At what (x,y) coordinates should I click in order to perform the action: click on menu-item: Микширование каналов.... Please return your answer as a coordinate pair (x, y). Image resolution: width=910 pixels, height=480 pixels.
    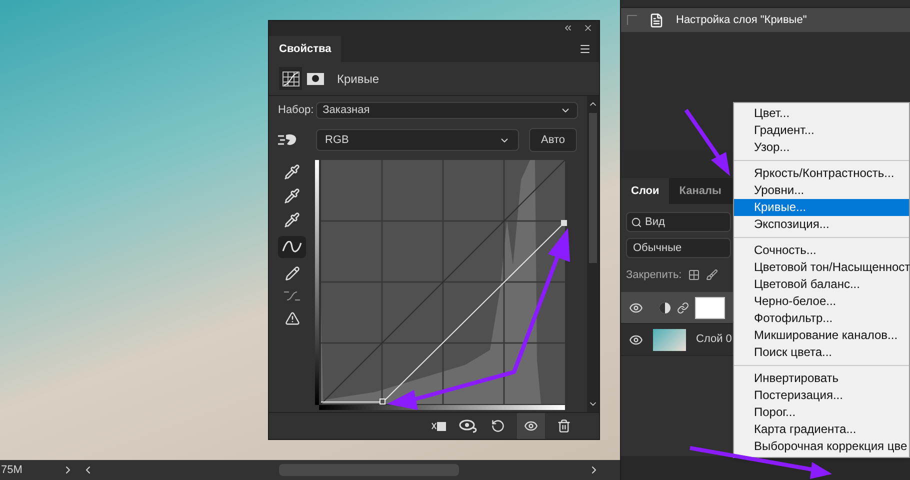
    Looking at the image, I should click on (821, 335).